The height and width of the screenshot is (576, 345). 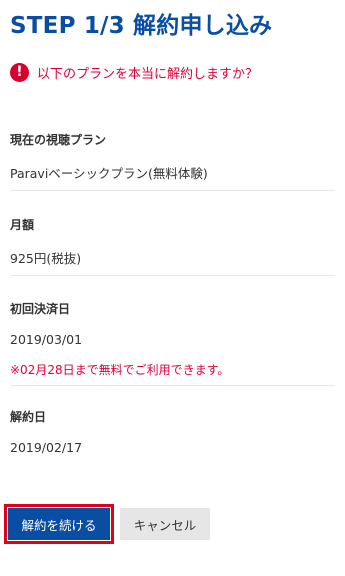 What do you see at coordinates (19, 72) in the screenshot?
I see `exclamation-icon: !` at bounding box center [19, 72].